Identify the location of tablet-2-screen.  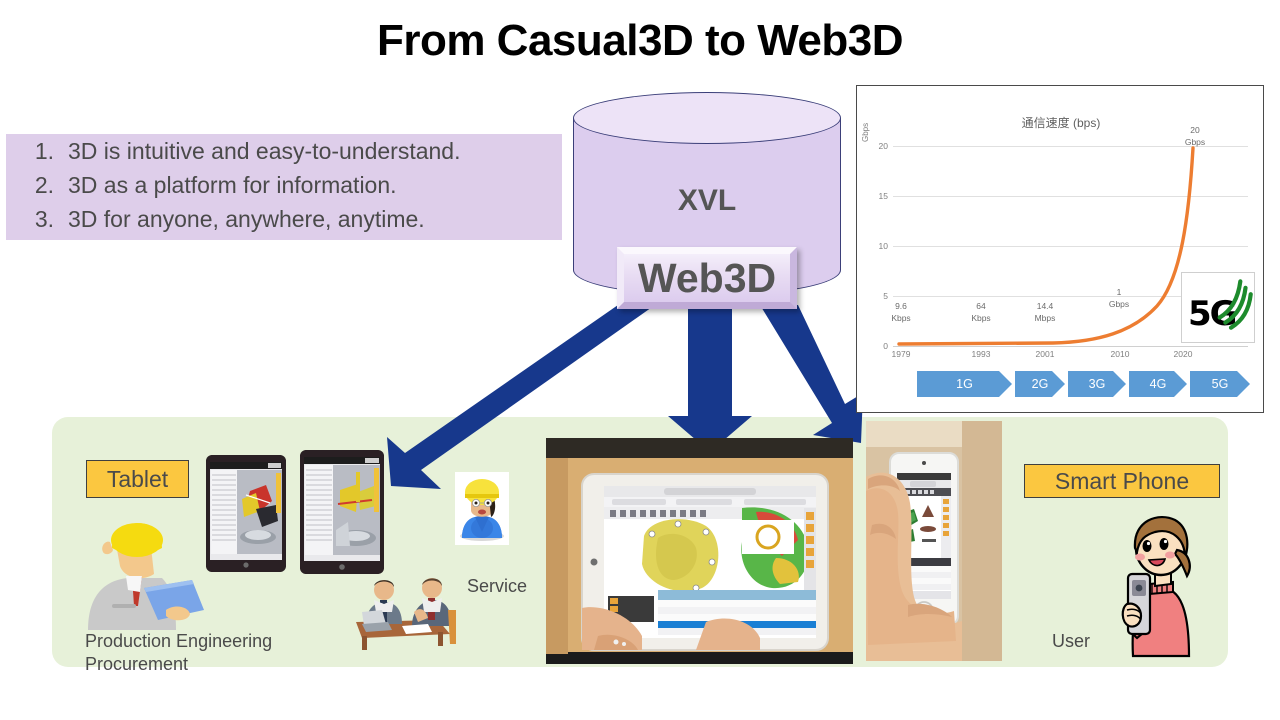
(342, 512).